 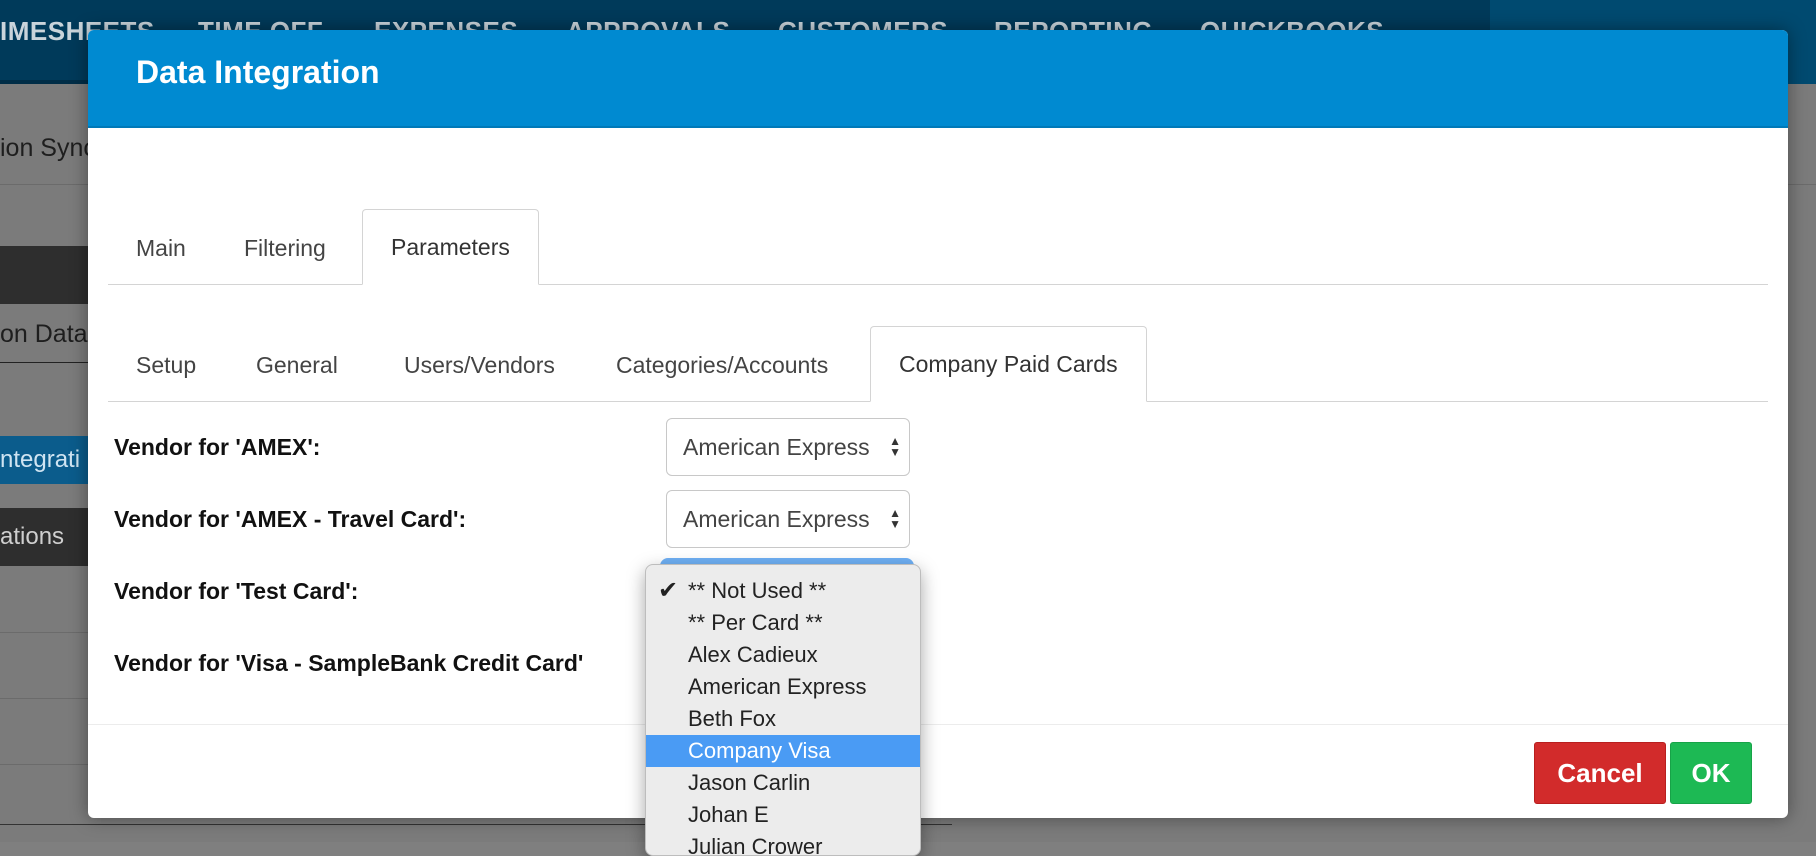 What do you see at coordinates (755, 845) in the screenshot?
I see `option-label: Julian Crower` at bounding box center [755, 845].